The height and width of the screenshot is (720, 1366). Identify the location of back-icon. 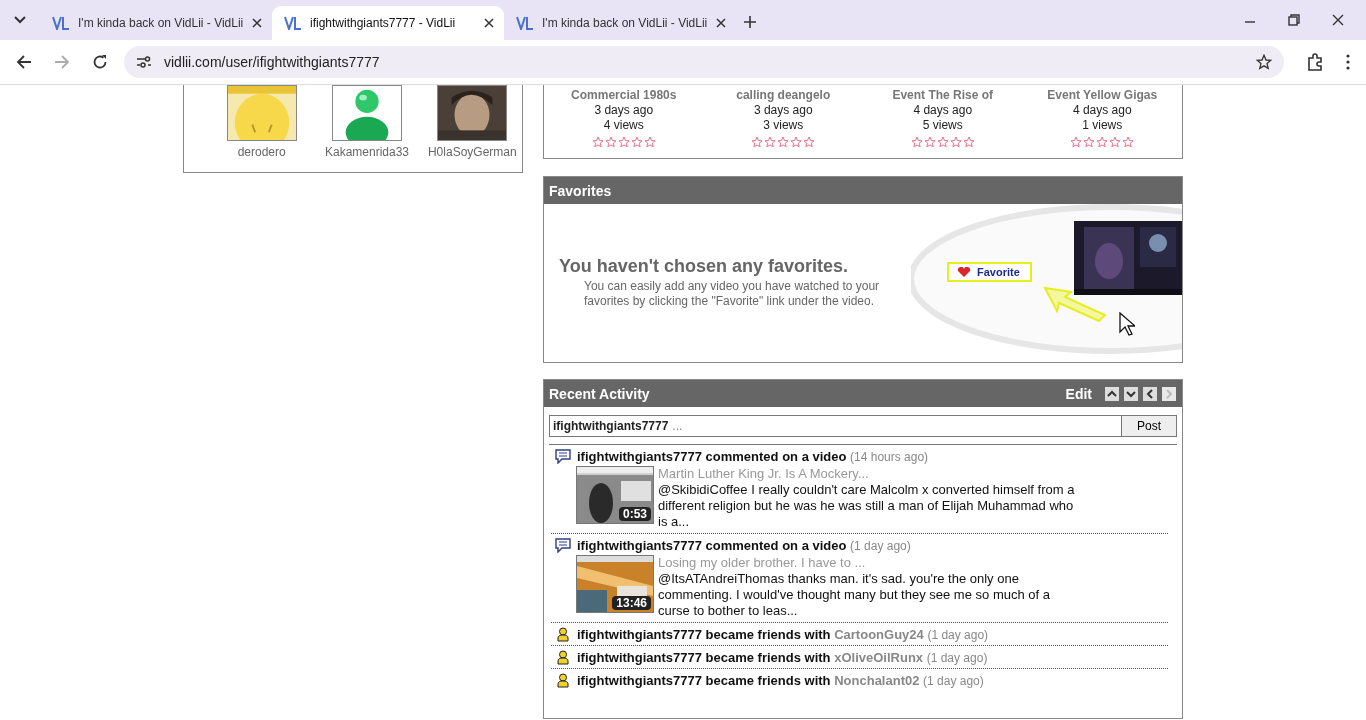
(24, 62).